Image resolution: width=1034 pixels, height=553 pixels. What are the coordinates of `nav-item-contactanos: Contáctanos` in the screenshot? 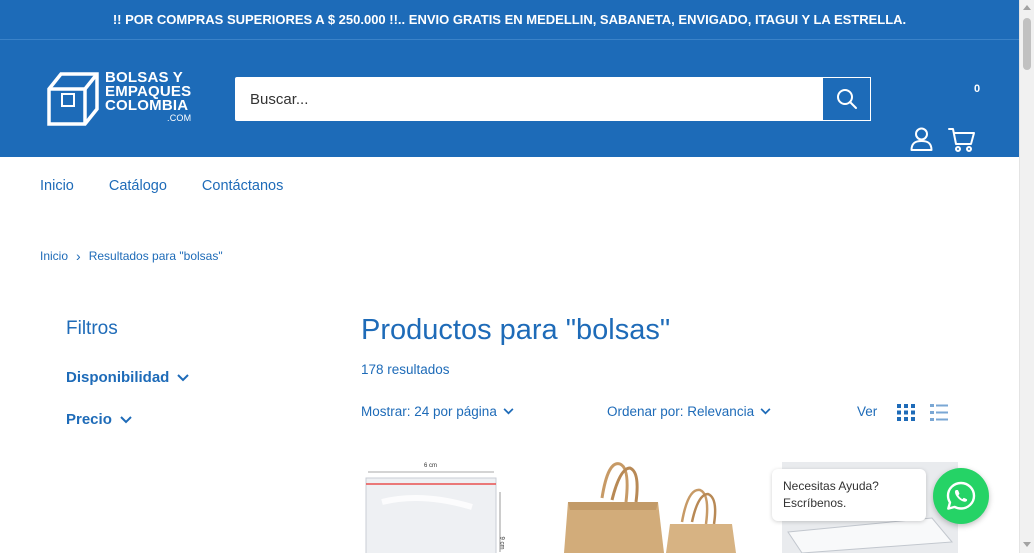 It's located at (242, 186).